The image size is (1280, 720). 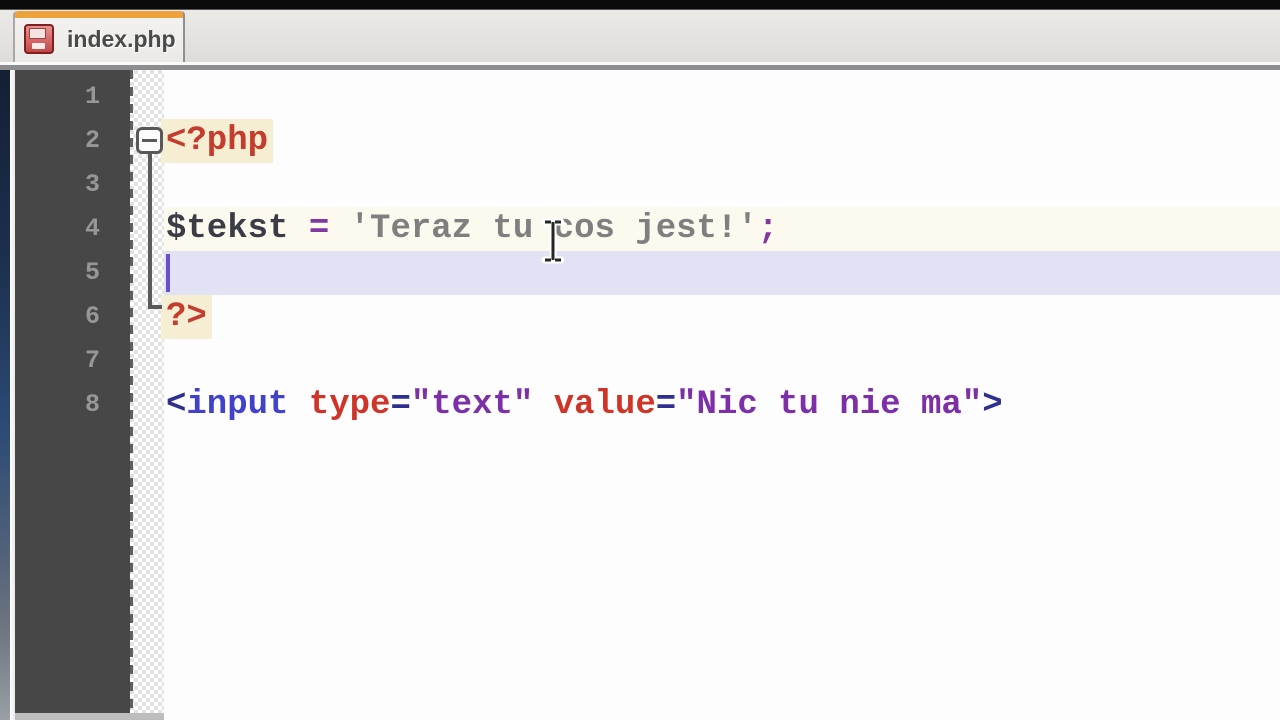 What do you see at coordinates (472, 405) in the screenshot?
I see `code-segment: "text"` at bounding box center [472, 405].